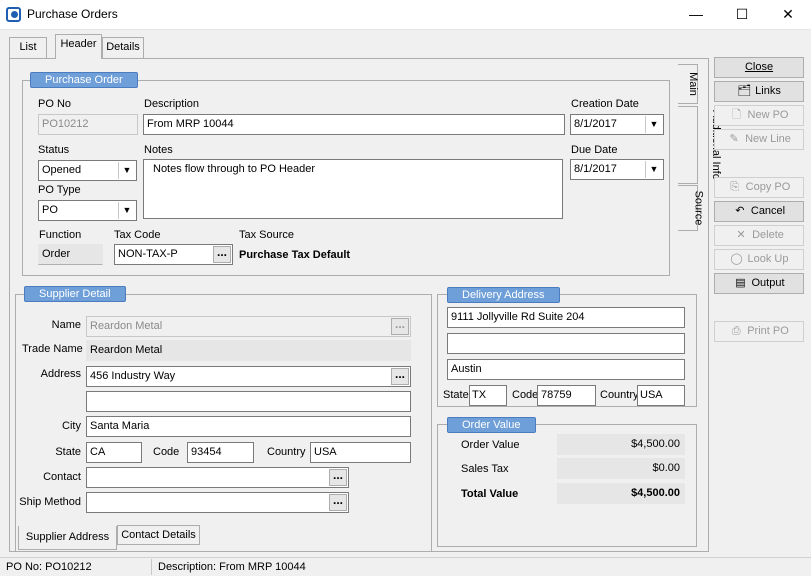  What do you see at coordinates (158, 535) in the screenshot?
I see `tab-contact-details: Contact Details` at bounding box center [158, 535].